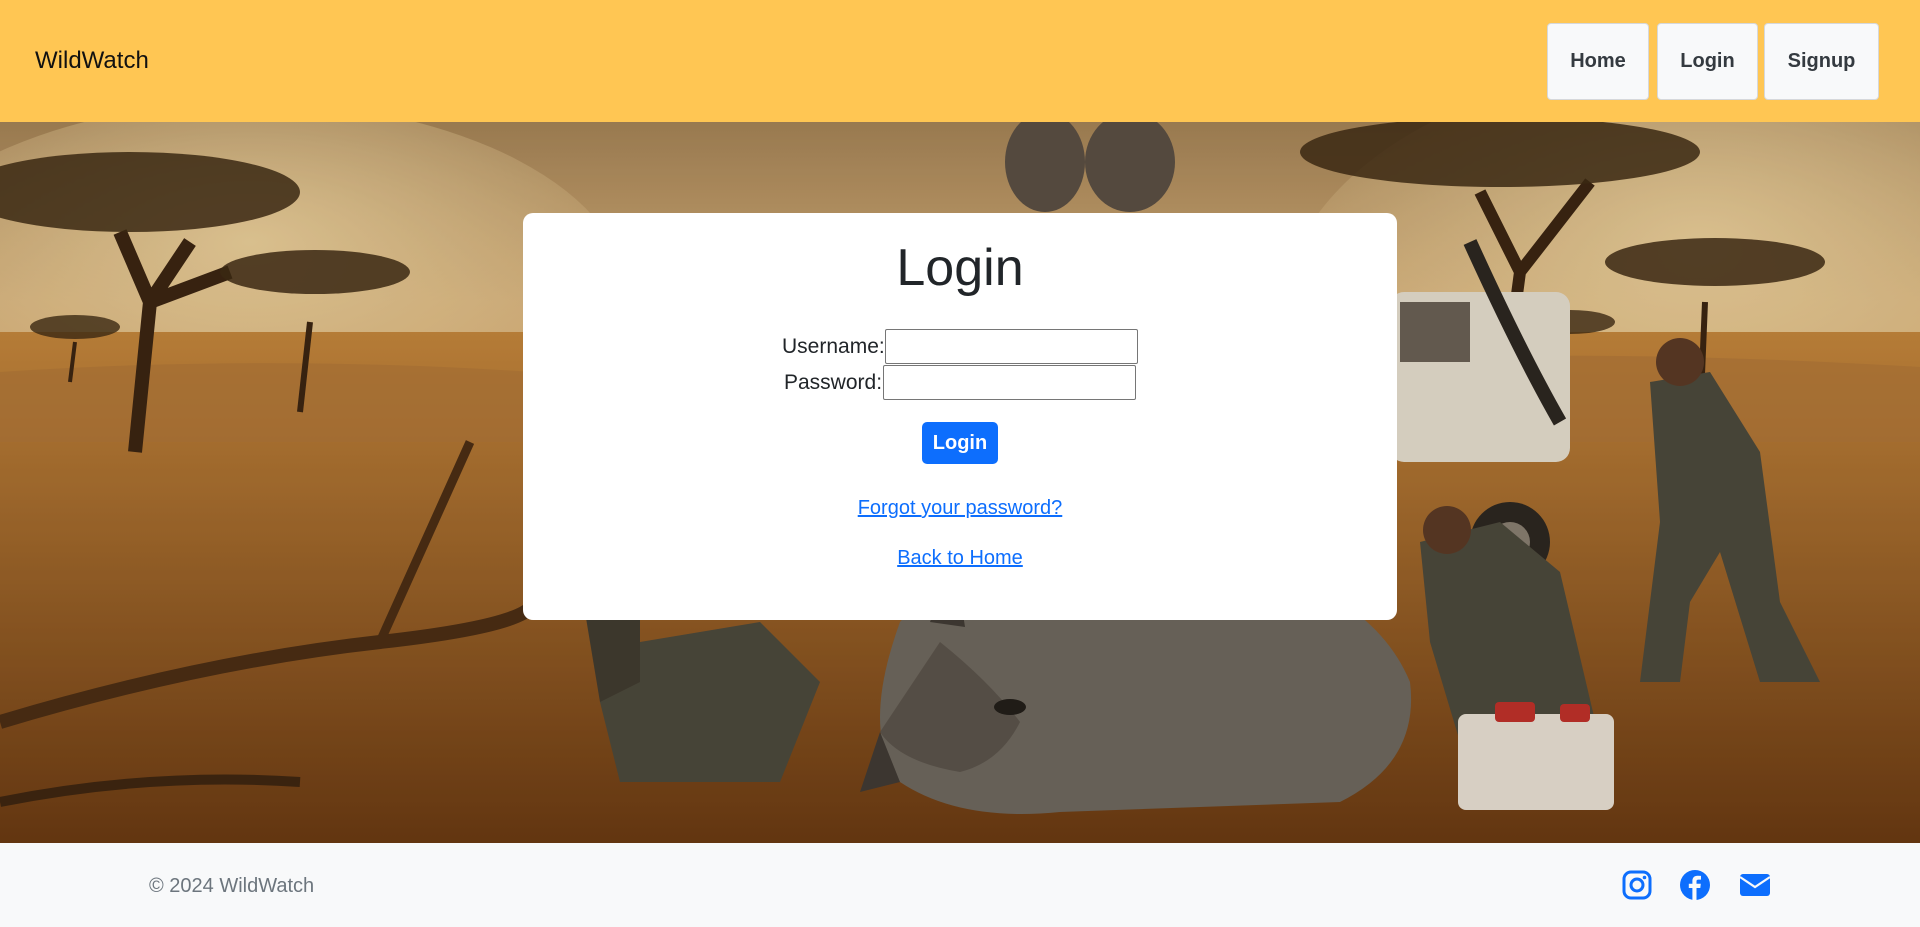  What do you see at coordinates (1755, 885) in the screenshot?
I see `envelope-icon` at bounding box center [1755, 885].